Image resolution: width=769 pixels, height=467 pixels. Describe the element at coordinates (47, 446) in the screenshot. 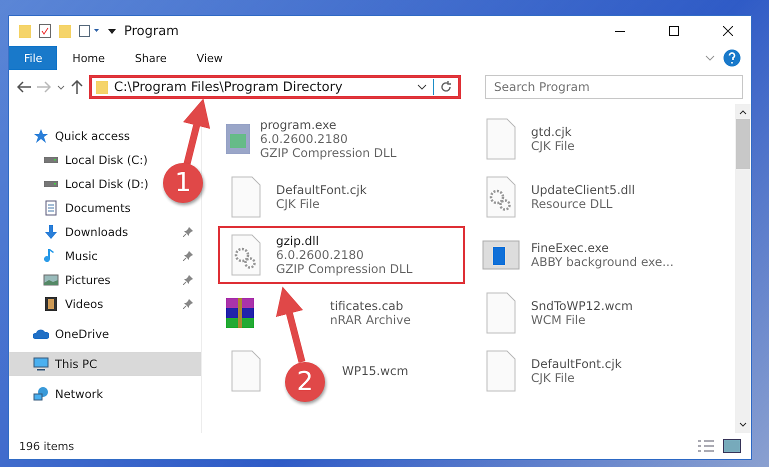

I see `item-count: 196 items` at that location.